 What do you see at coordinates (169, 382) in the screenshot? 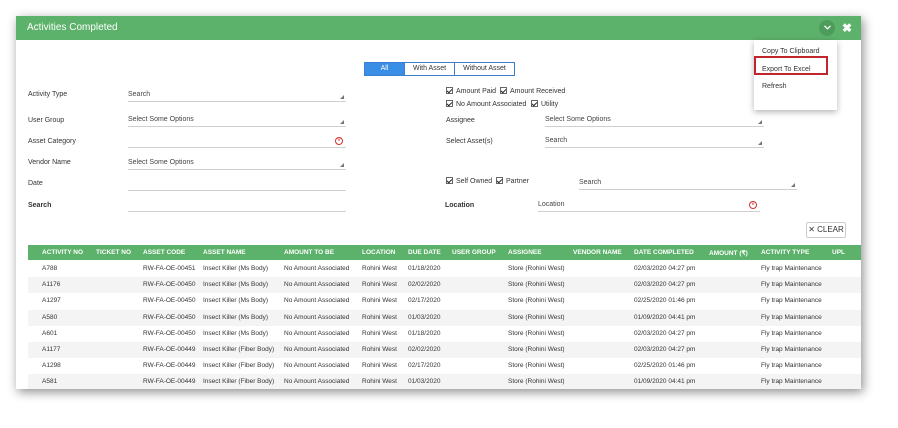
I see `cell-asset-code: RW-FA-OE-00449` at bounding box center [169, 382].